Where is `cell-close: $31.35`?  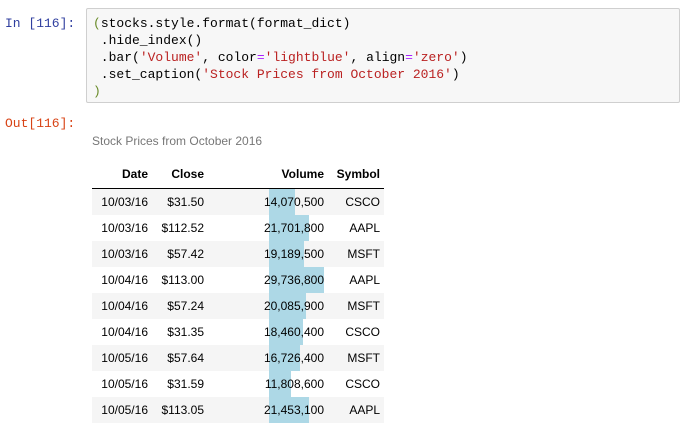
cell-close: $31.35 is located at coordinates (177, 332).